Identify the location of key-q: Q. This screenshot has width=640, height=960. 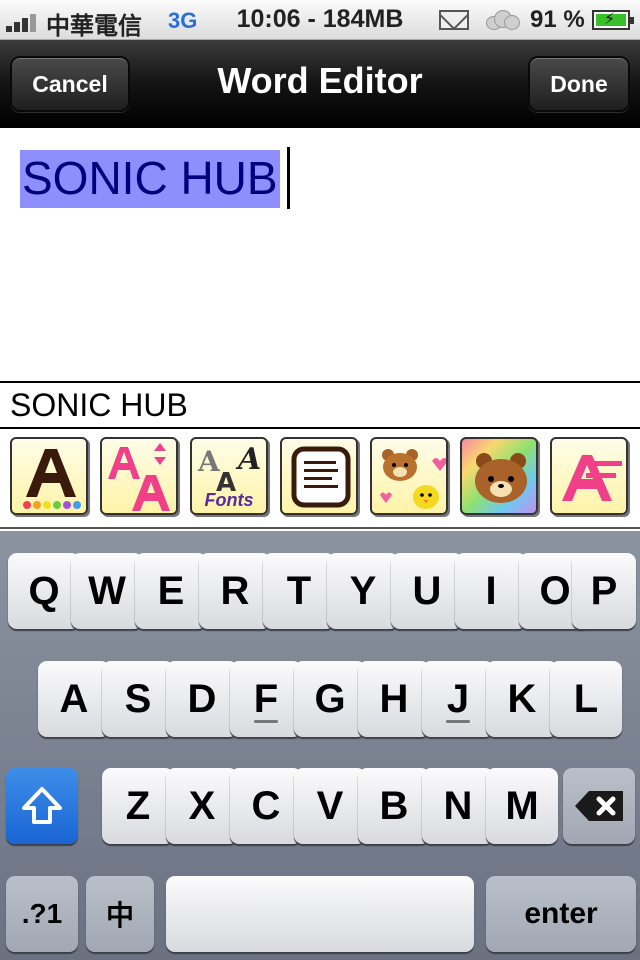
(44, 591).